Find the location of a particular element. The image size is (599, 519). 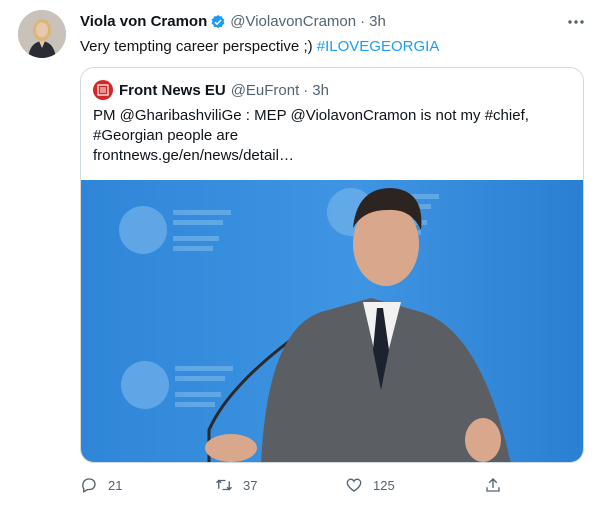

reply-button: 21 is located at coordinates (101, 485).